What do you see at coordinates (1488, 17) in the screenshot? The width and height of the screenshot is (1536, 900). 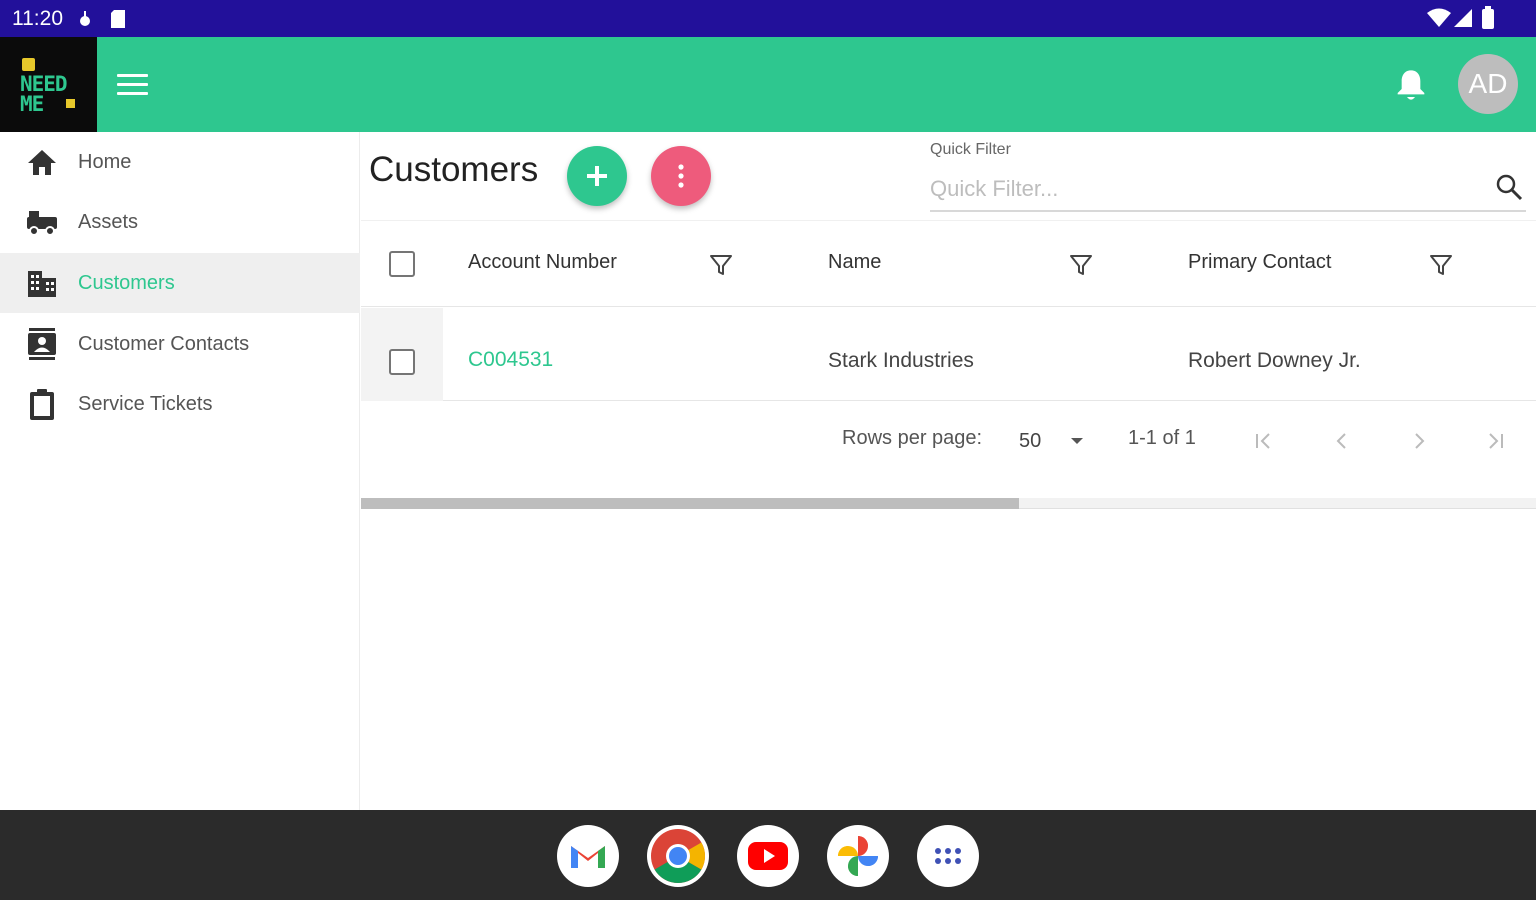 I see `battery-icon` at bounding box center [1488, 17].